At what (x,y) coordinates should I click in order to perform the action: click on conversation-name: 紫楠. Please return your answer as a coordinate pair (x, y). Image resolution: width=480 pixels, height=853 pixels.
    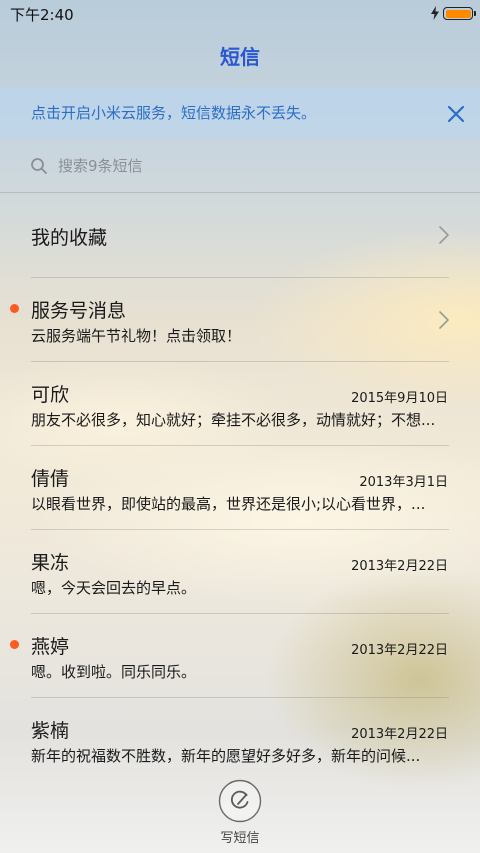
    Looking at the image, I should click on (50, 731).